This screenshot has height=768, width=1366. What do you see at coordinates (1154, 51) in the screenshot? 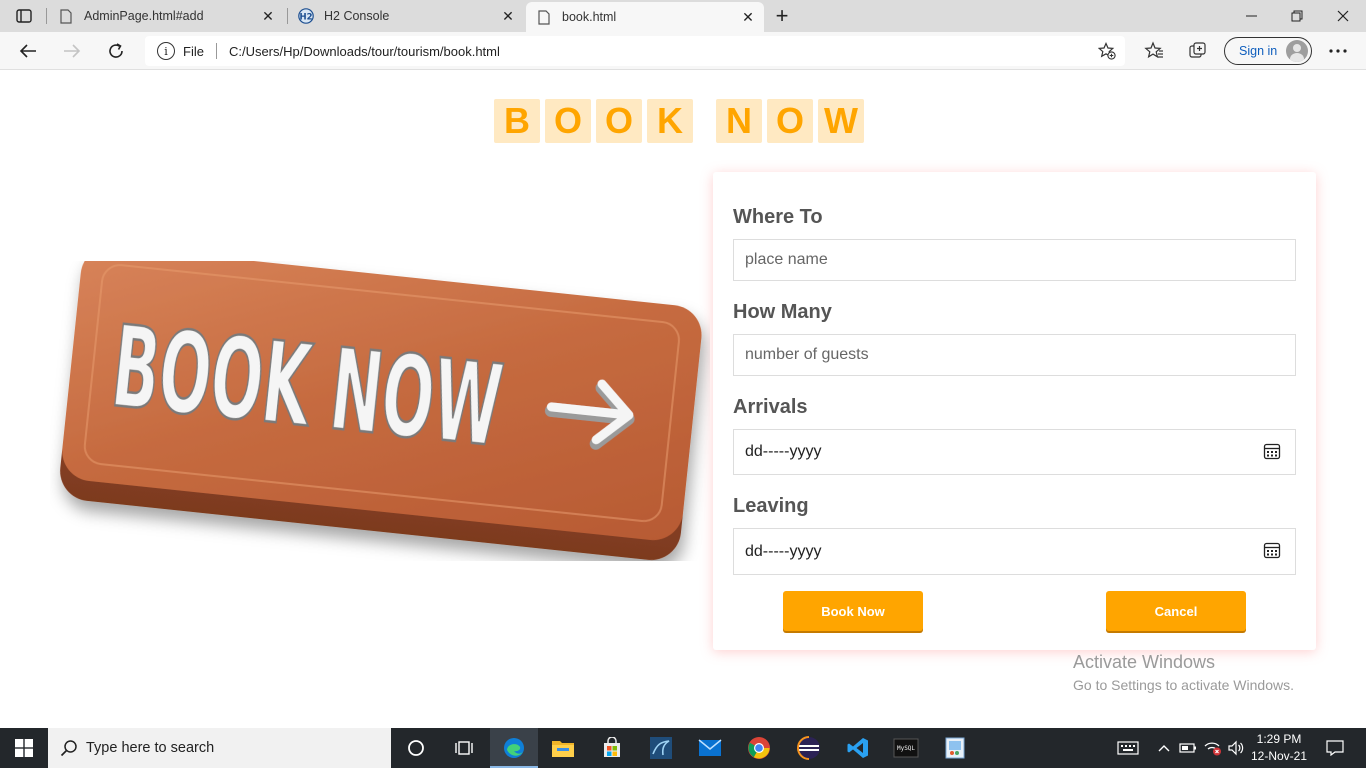
I see `favorites-icon` at bounding box center [1154, 51].